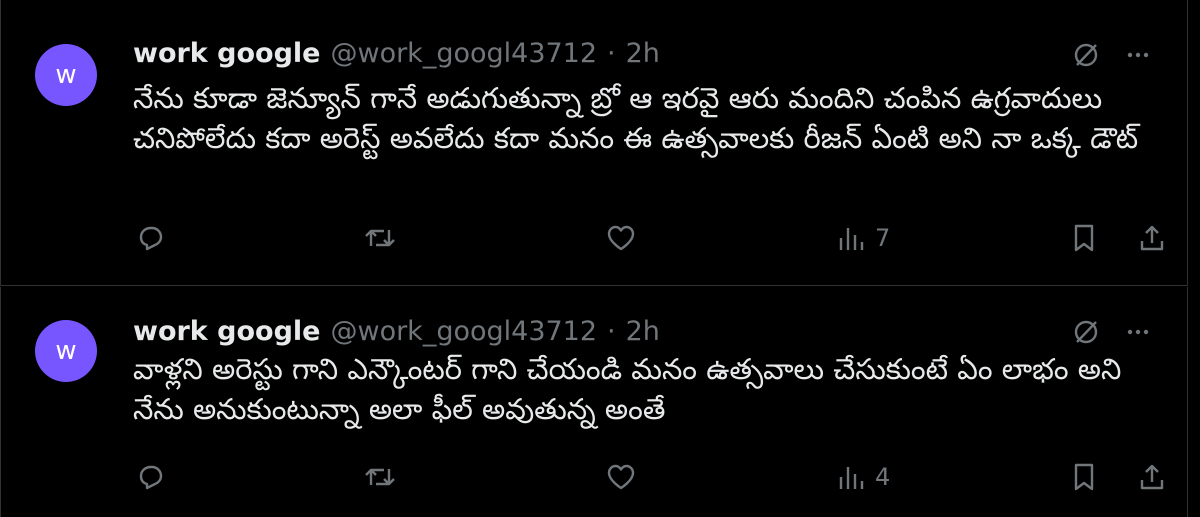 Image resolution: width=1200 pixels, height=517 pixels. Describe the element at coordinates (651, 479) in the screenshot. I see `tweet-actions: 4` at that location.